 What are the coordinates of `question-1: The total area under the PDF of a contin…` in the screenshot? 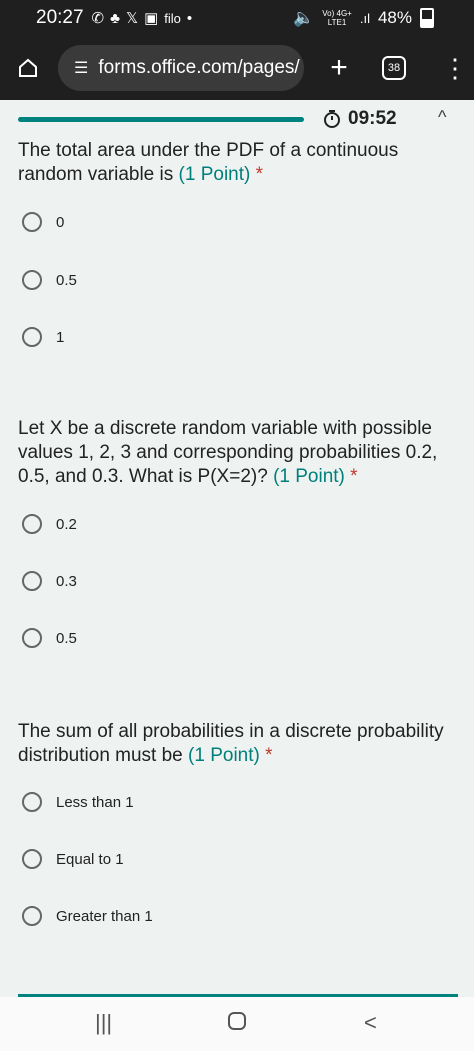 It's located at (238, 163).